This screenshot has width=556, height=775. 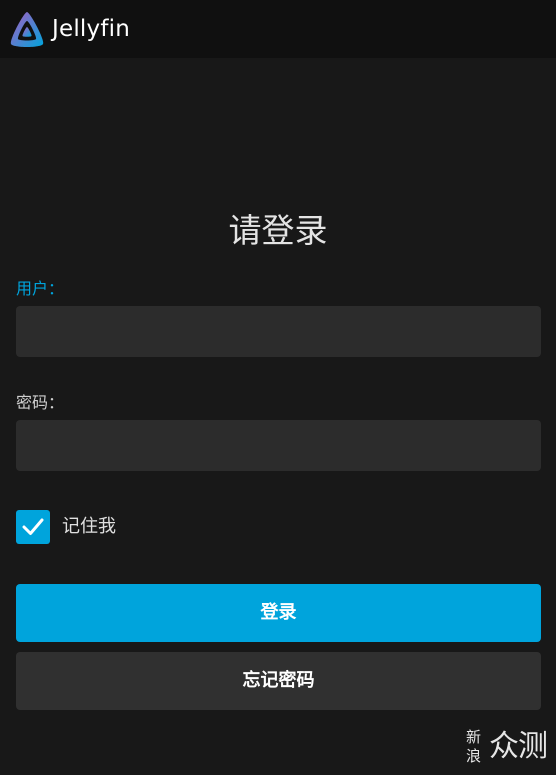 I want to click on forgot-password-button: 忘记密码, so click(x=278, y=681).